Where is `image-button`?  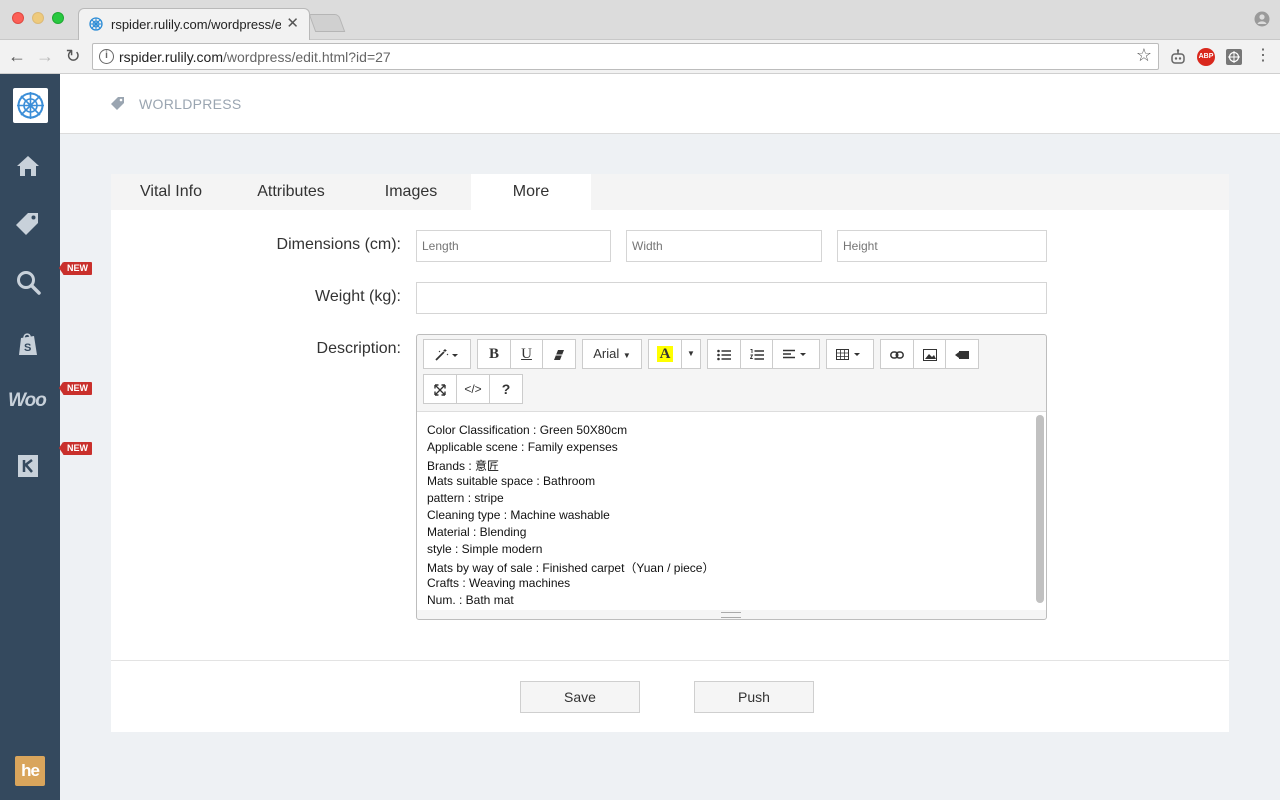 image-button is located at coordinates (929, 354).